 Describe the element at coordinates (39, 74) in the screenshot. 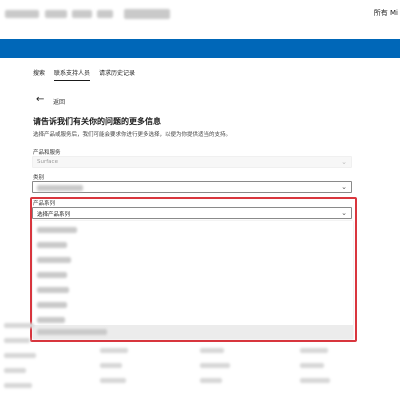

I see `tab-search: 搜索` at that location.